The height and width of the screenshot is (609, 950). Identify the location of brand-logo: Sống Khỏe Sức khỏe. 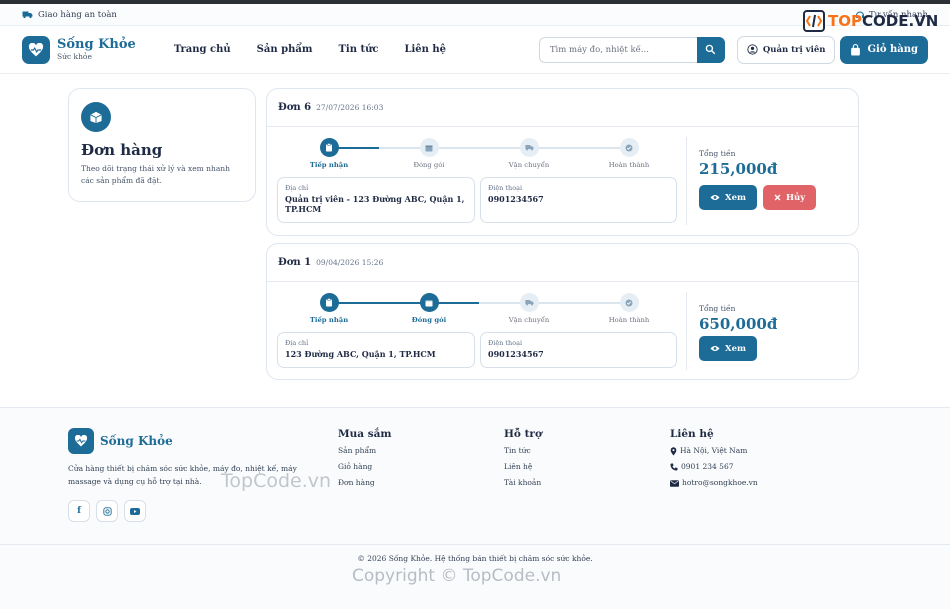
(79, 49).